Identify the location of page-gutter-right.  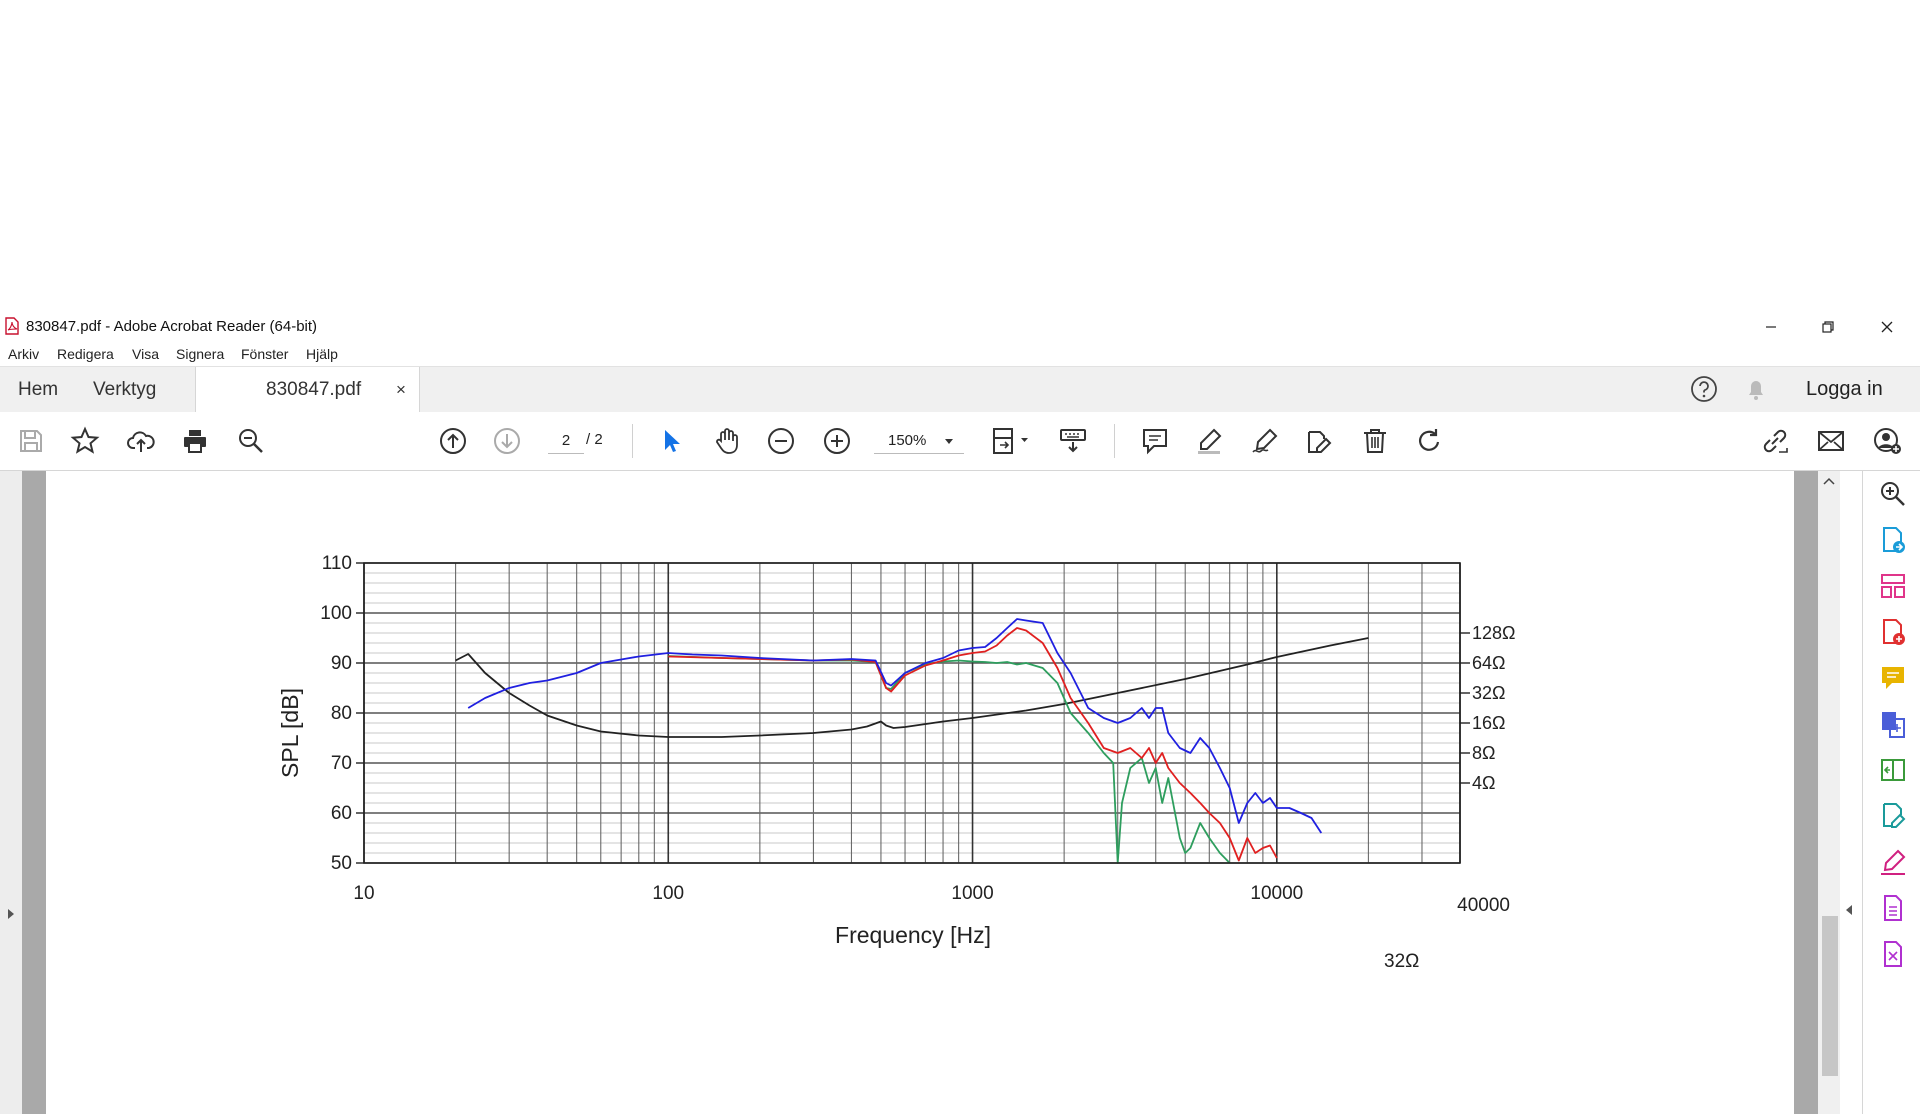
(1806, 792).